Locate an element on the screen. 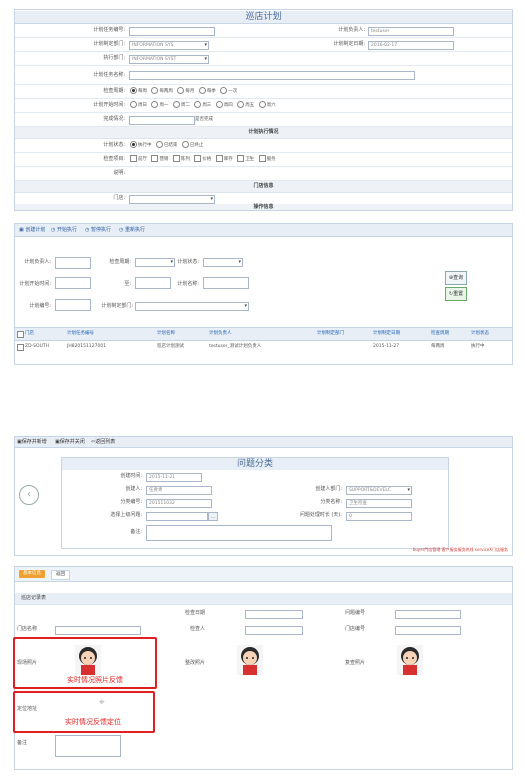 Image resolution: width=525 pixels, height=779 pixels. restart-exec-button: ◷ 重新执行 is located at coordinates (132, 230).